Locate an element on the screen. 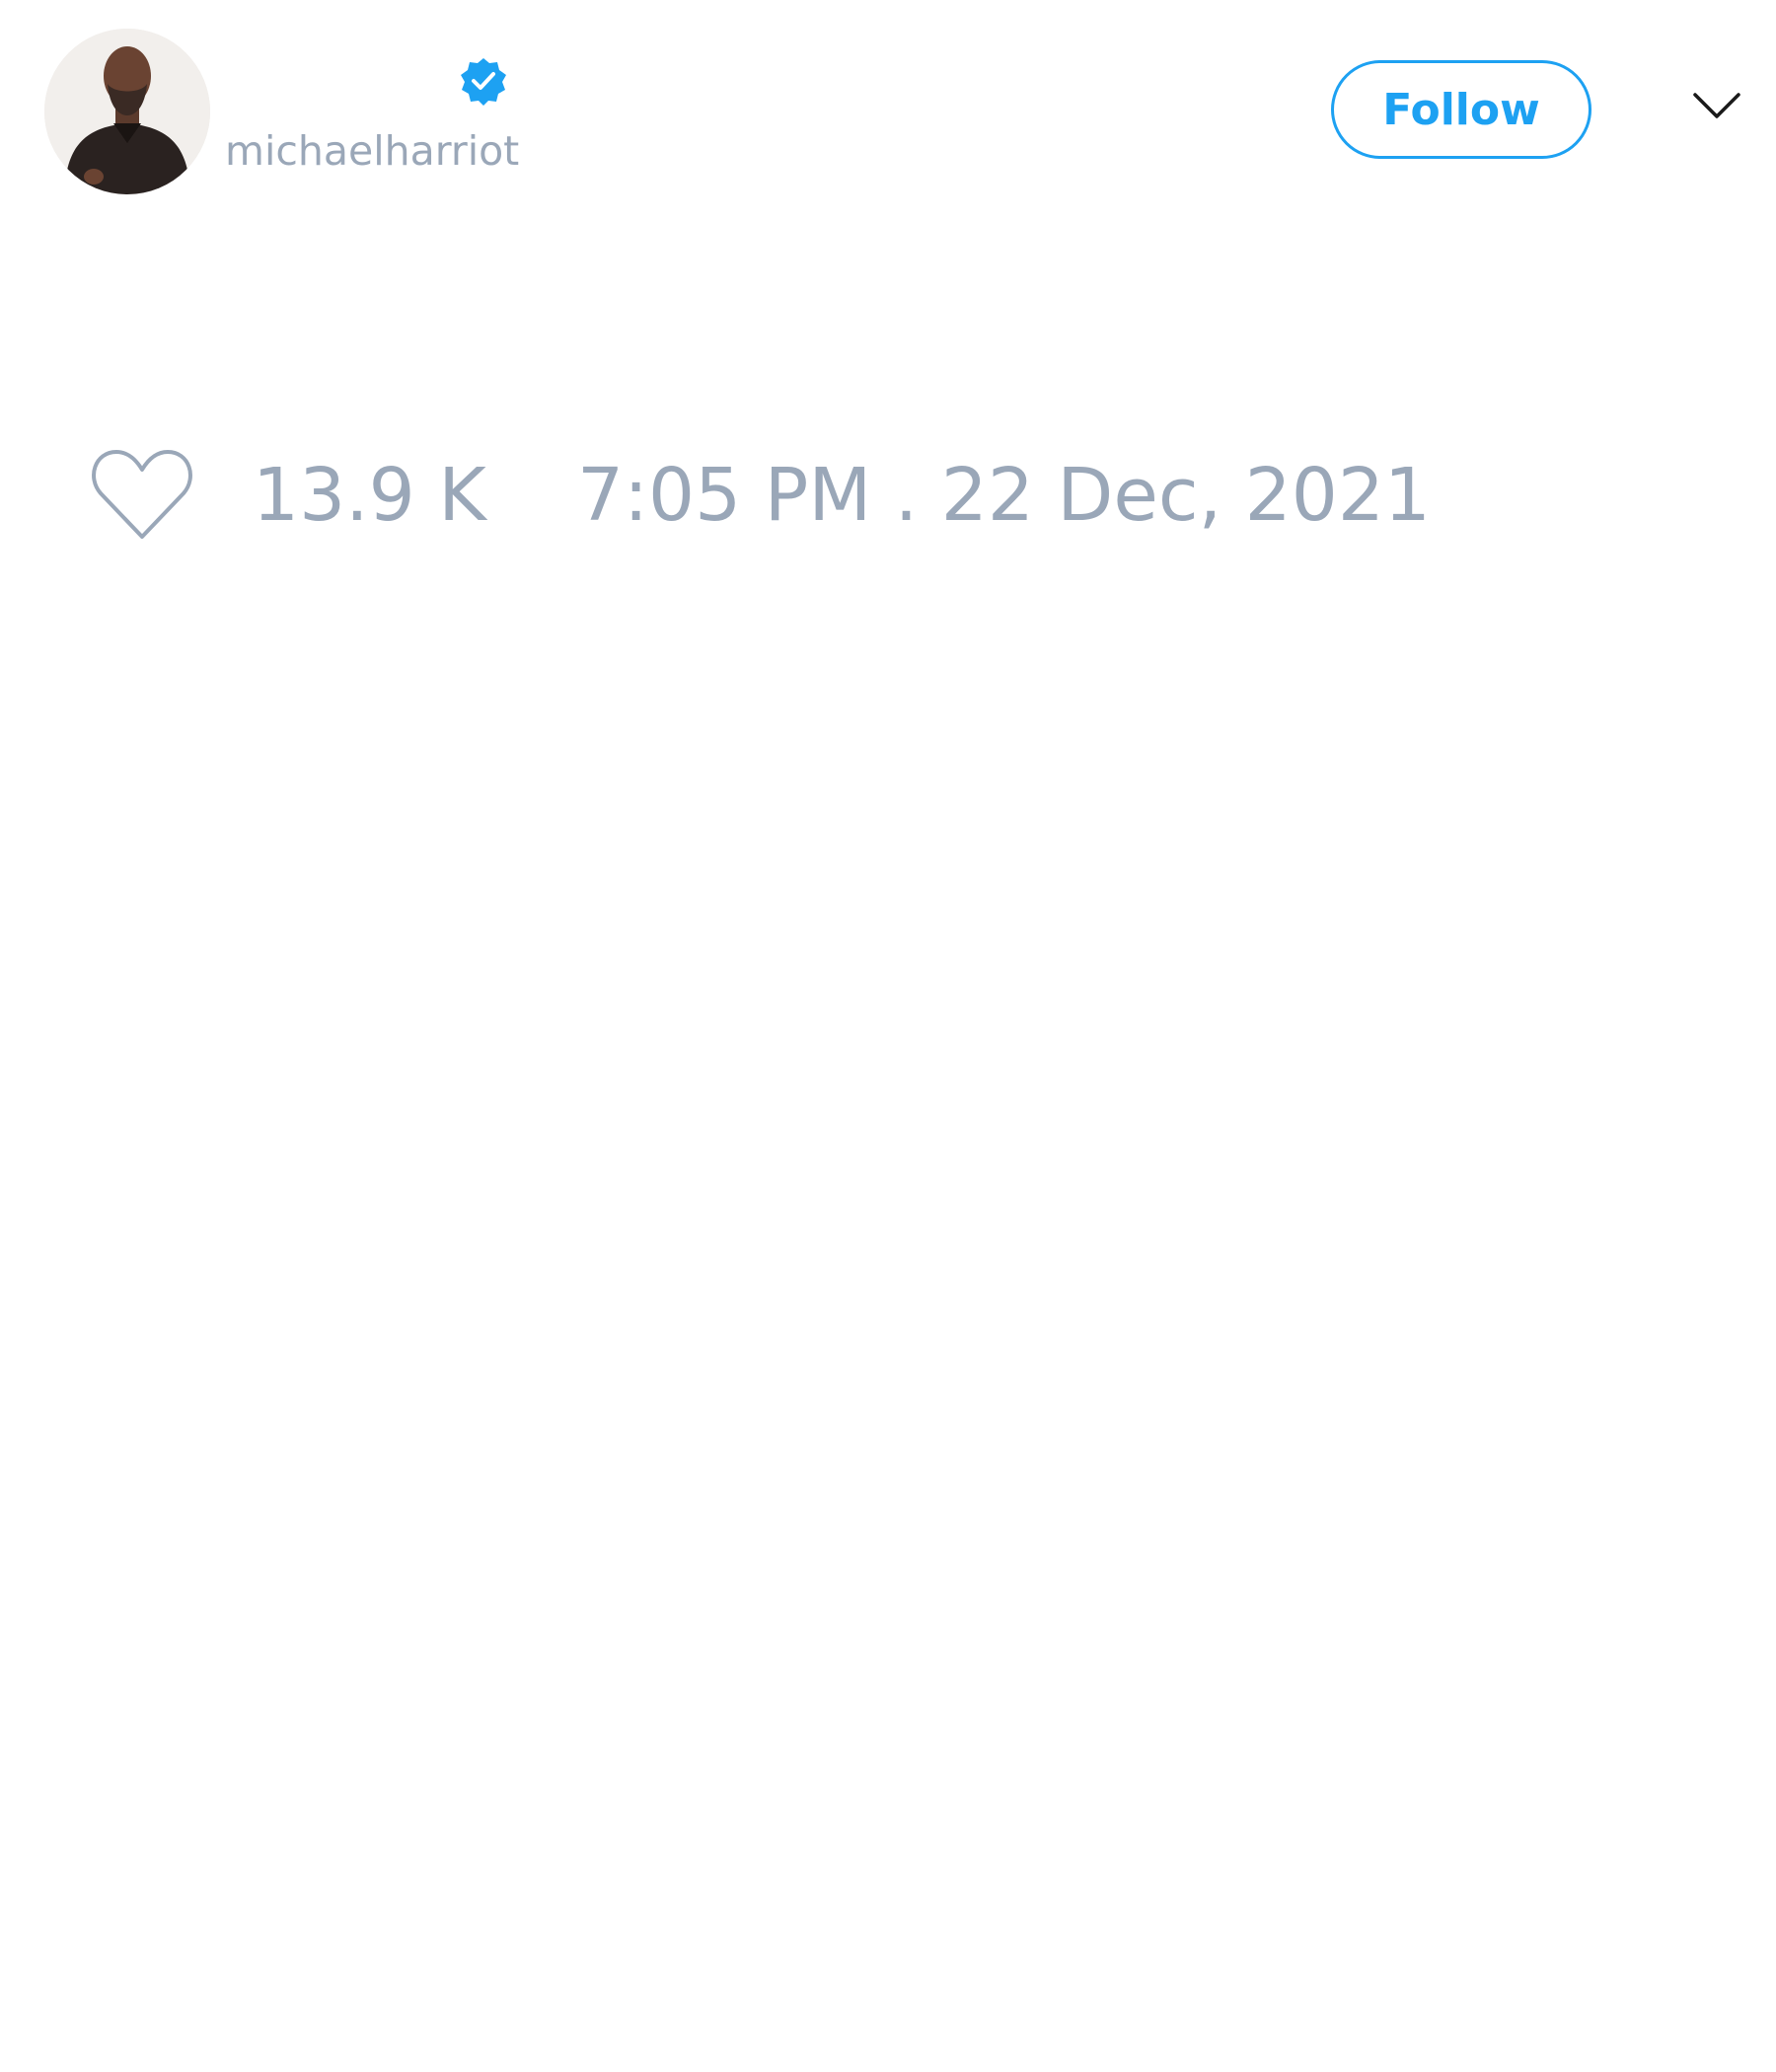  avatar is located at coordinates (127, 112).